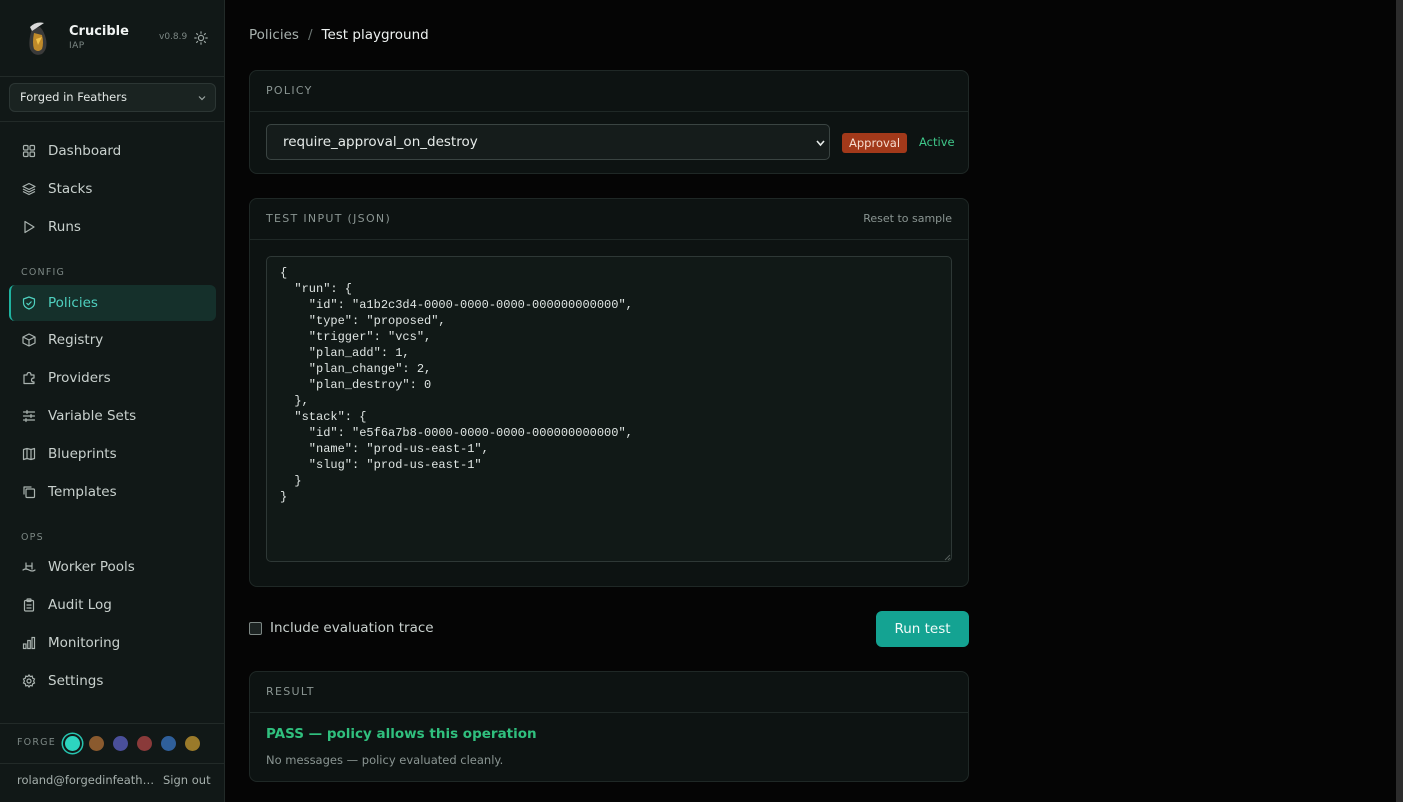 The image size is (1403, 802). I want to click on sidebar-item-policies: Policies, so click(112, 303).